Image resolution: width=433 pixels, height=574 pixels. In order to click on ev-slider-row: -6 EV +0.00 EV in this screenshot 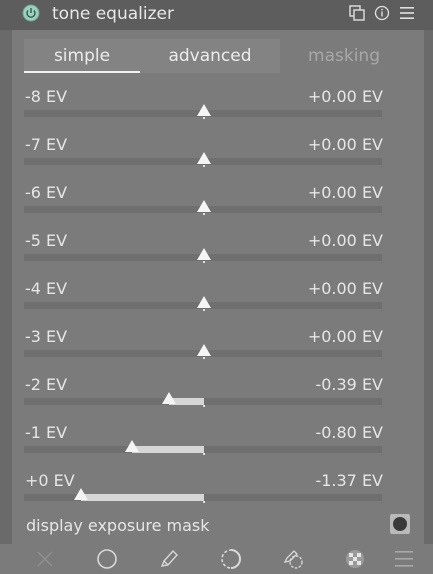, I will do `click(204, 201)`.